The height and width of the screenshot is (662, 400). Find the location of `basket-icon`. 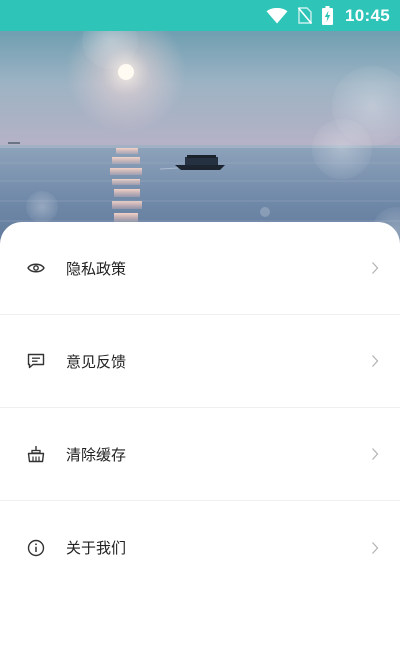

basket-icon is located at coordinates (36, 454).